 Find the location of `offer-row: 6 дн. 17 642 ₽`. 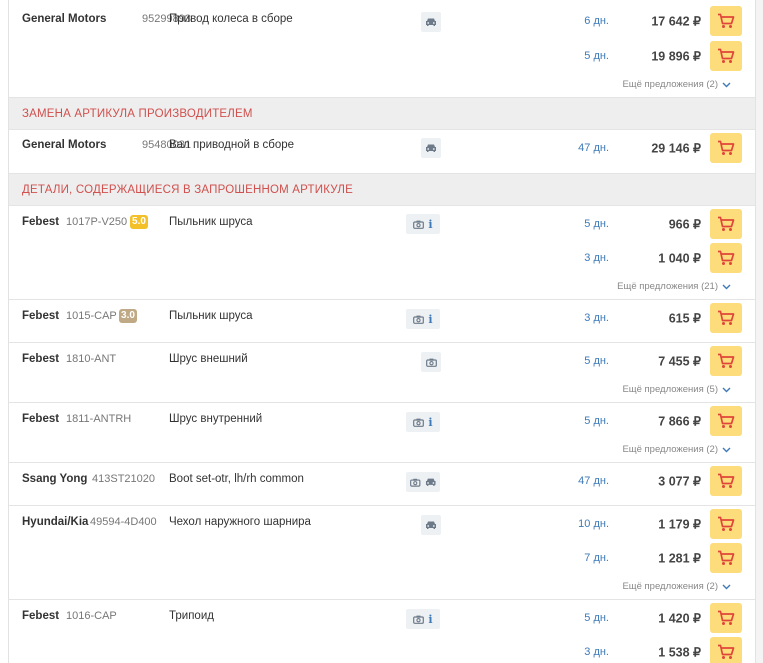

offer-row: 6 дн. 17 642 ₽ is located at coordinates (382, 21).